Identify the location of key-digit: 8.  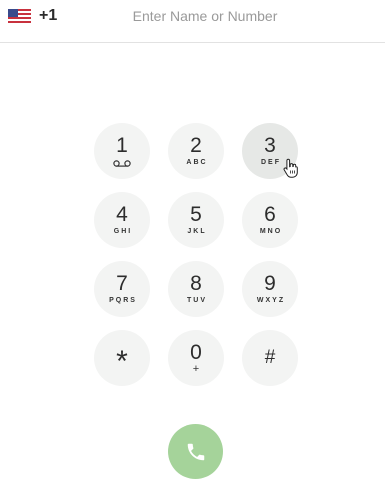
(196, 283).